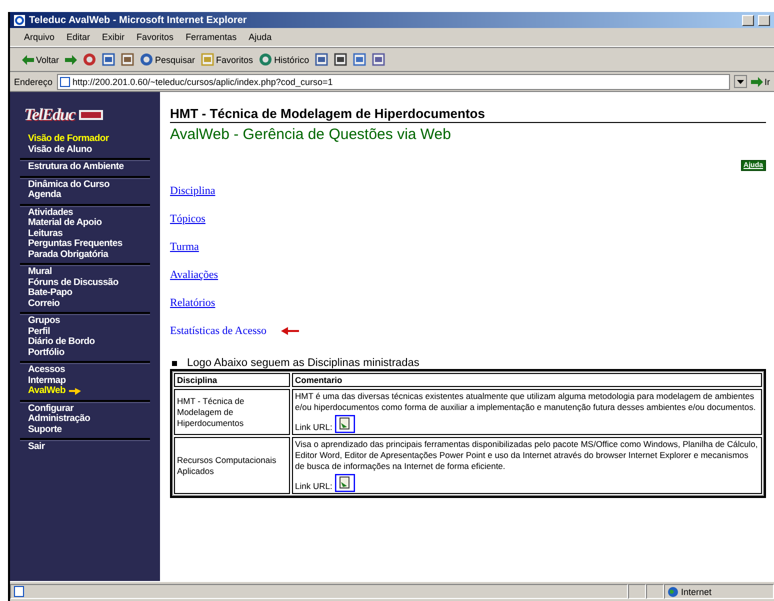  I want to click on sidebar-item: Grupos, so click(89, 321).